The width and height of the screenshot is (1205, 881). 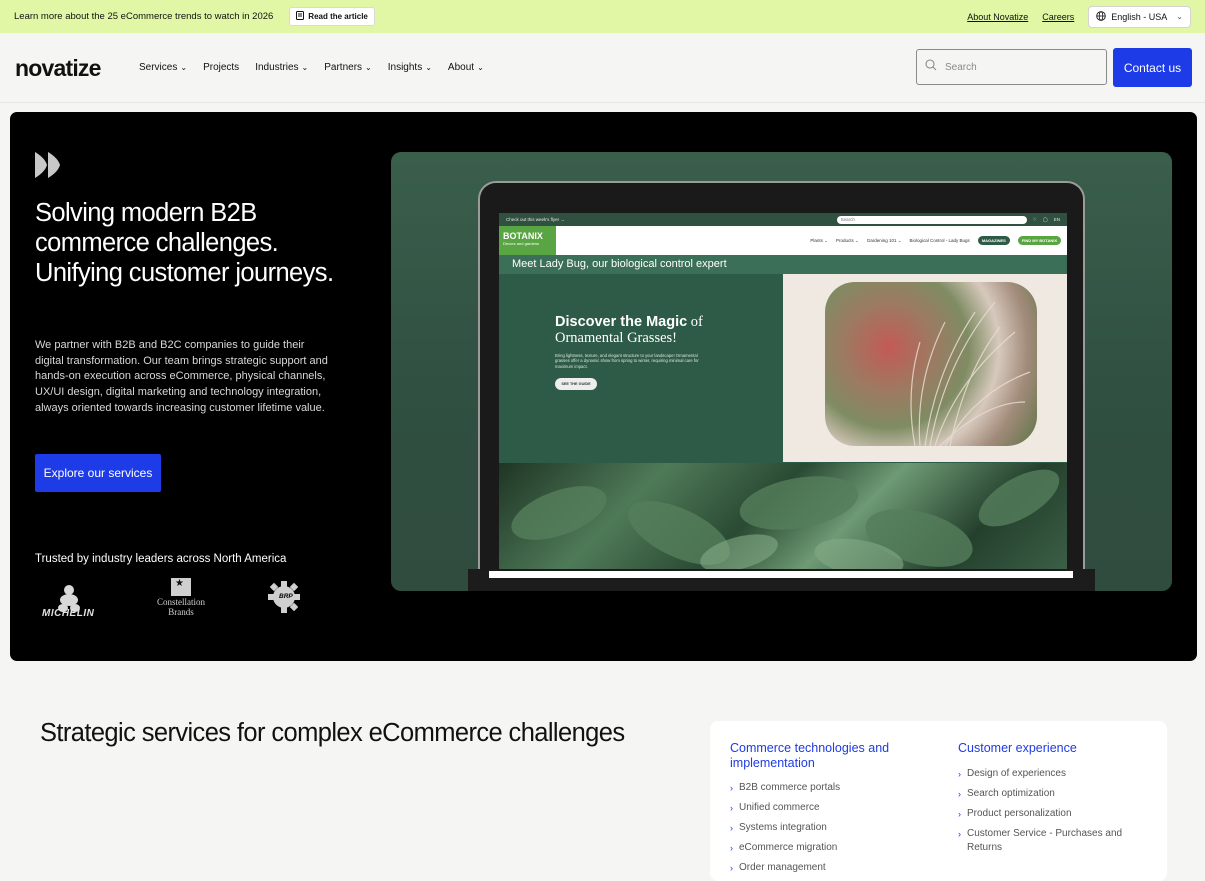 What do you see at coordinates (820, 756) in the screenshot?
I see `services-column-heading: Commerce technologies and implementation` at bounding box center [820, 756].